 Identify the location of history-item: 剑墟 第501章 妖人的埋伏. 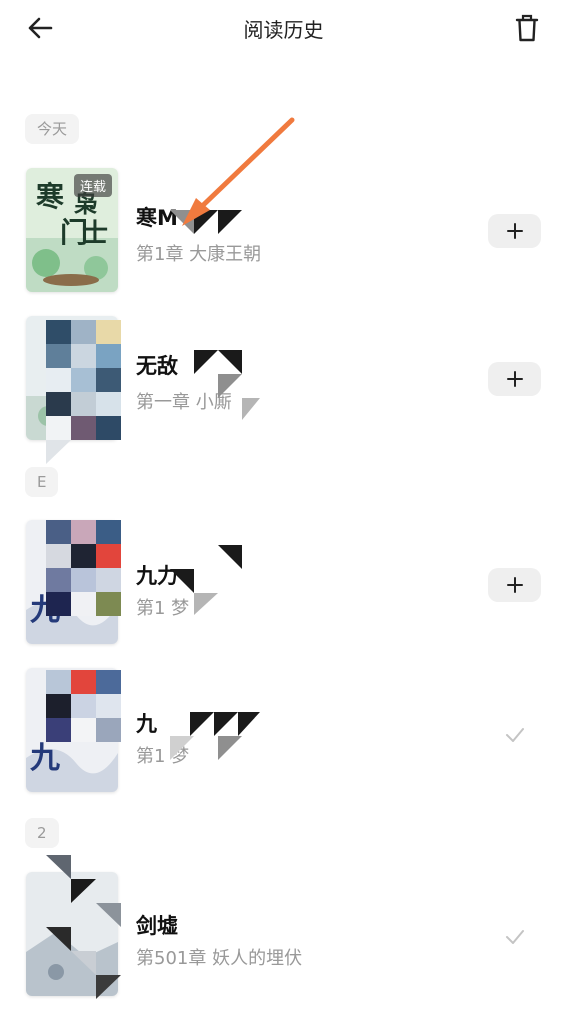
(283, 935).